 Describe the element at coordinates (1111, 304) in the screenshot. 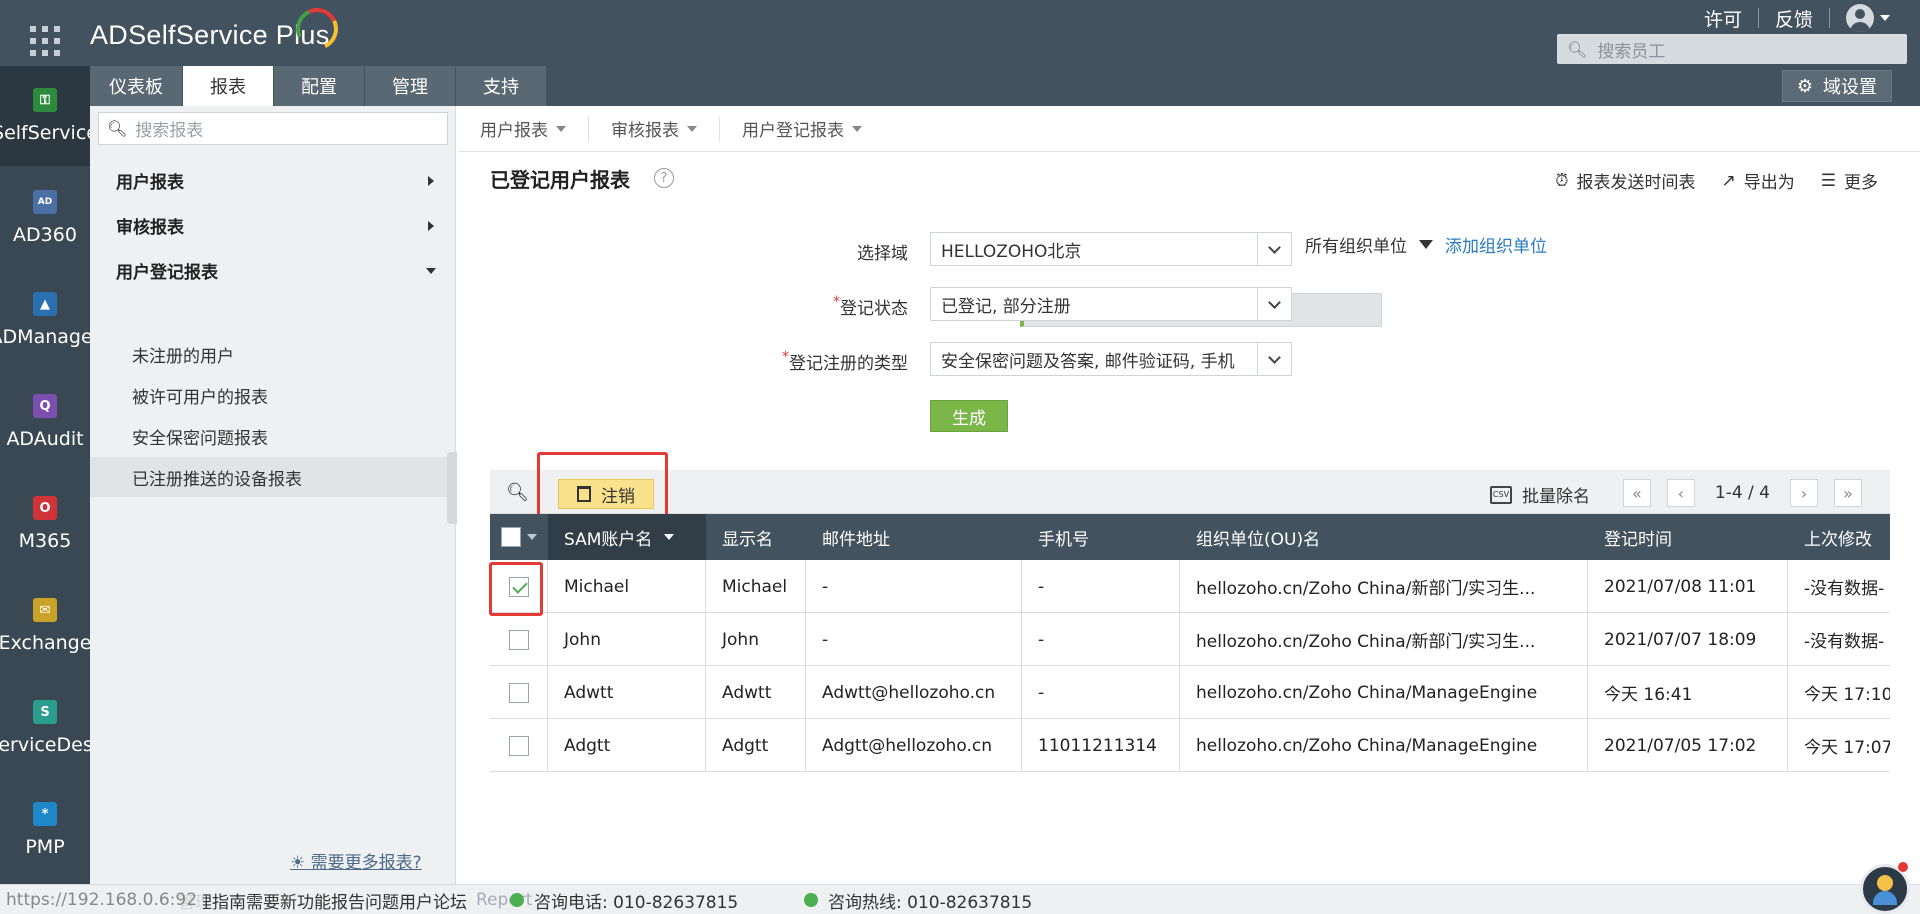

I see `status-select: 已登记, 部分注册` at that location.